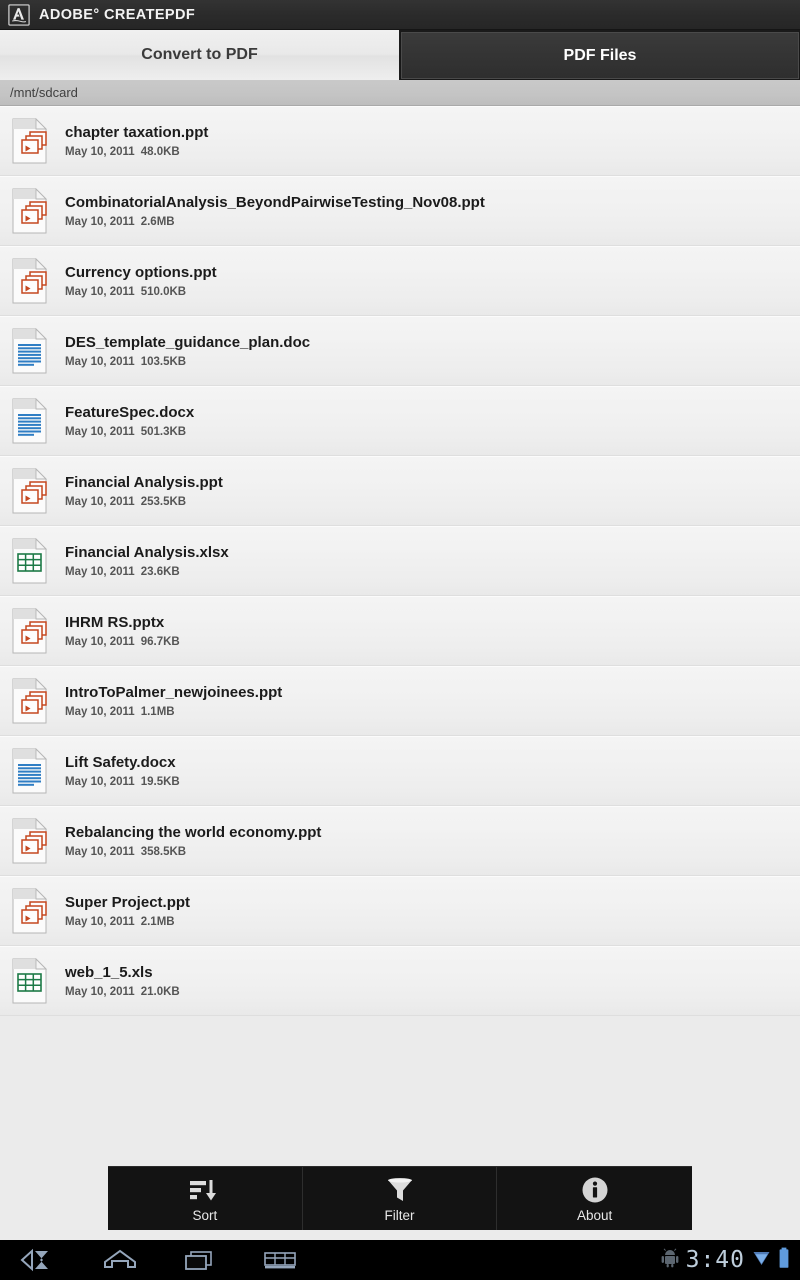 Image resolution: width=800 pixels, height=1280 pixels. Describe the element at coordinates (205, 1215) in the screenshot. I see `sort-label: Sort` at that location.